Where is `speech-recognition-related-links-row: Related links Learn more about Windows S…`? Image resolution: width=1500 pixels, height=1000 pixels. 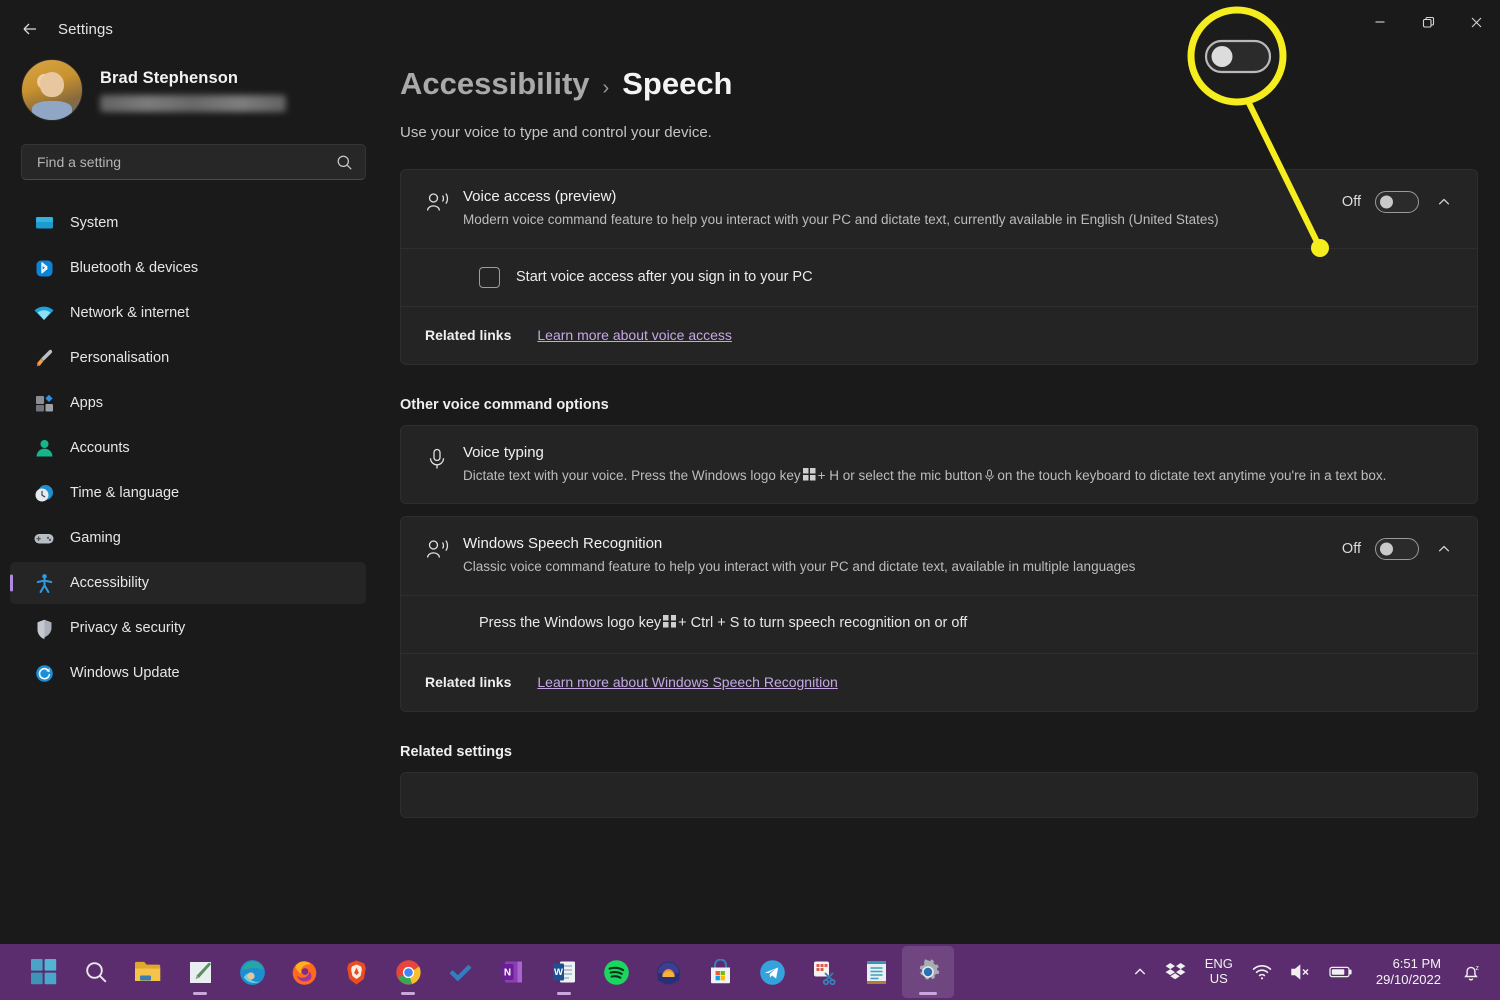 speech-recognition-related-links-row: Related links Learn more about Windows S… is located at coordinates (939, 681).